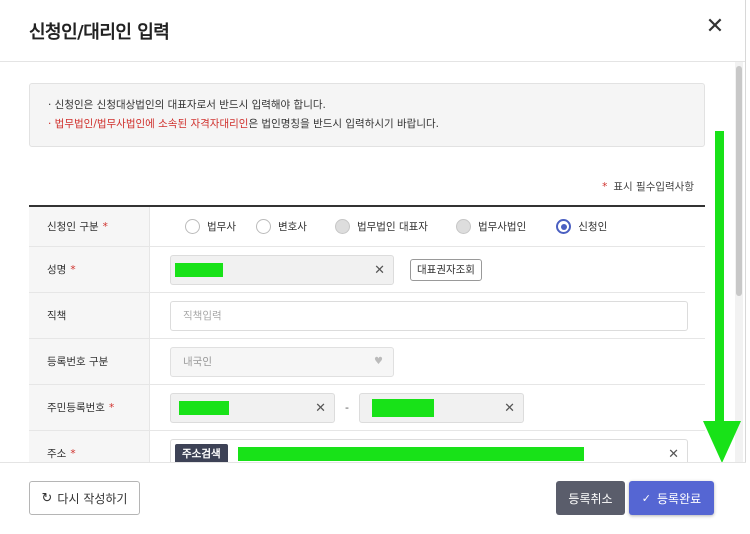  I want to click on reg-type-field: 내국인 ♥, so click(427, 361).